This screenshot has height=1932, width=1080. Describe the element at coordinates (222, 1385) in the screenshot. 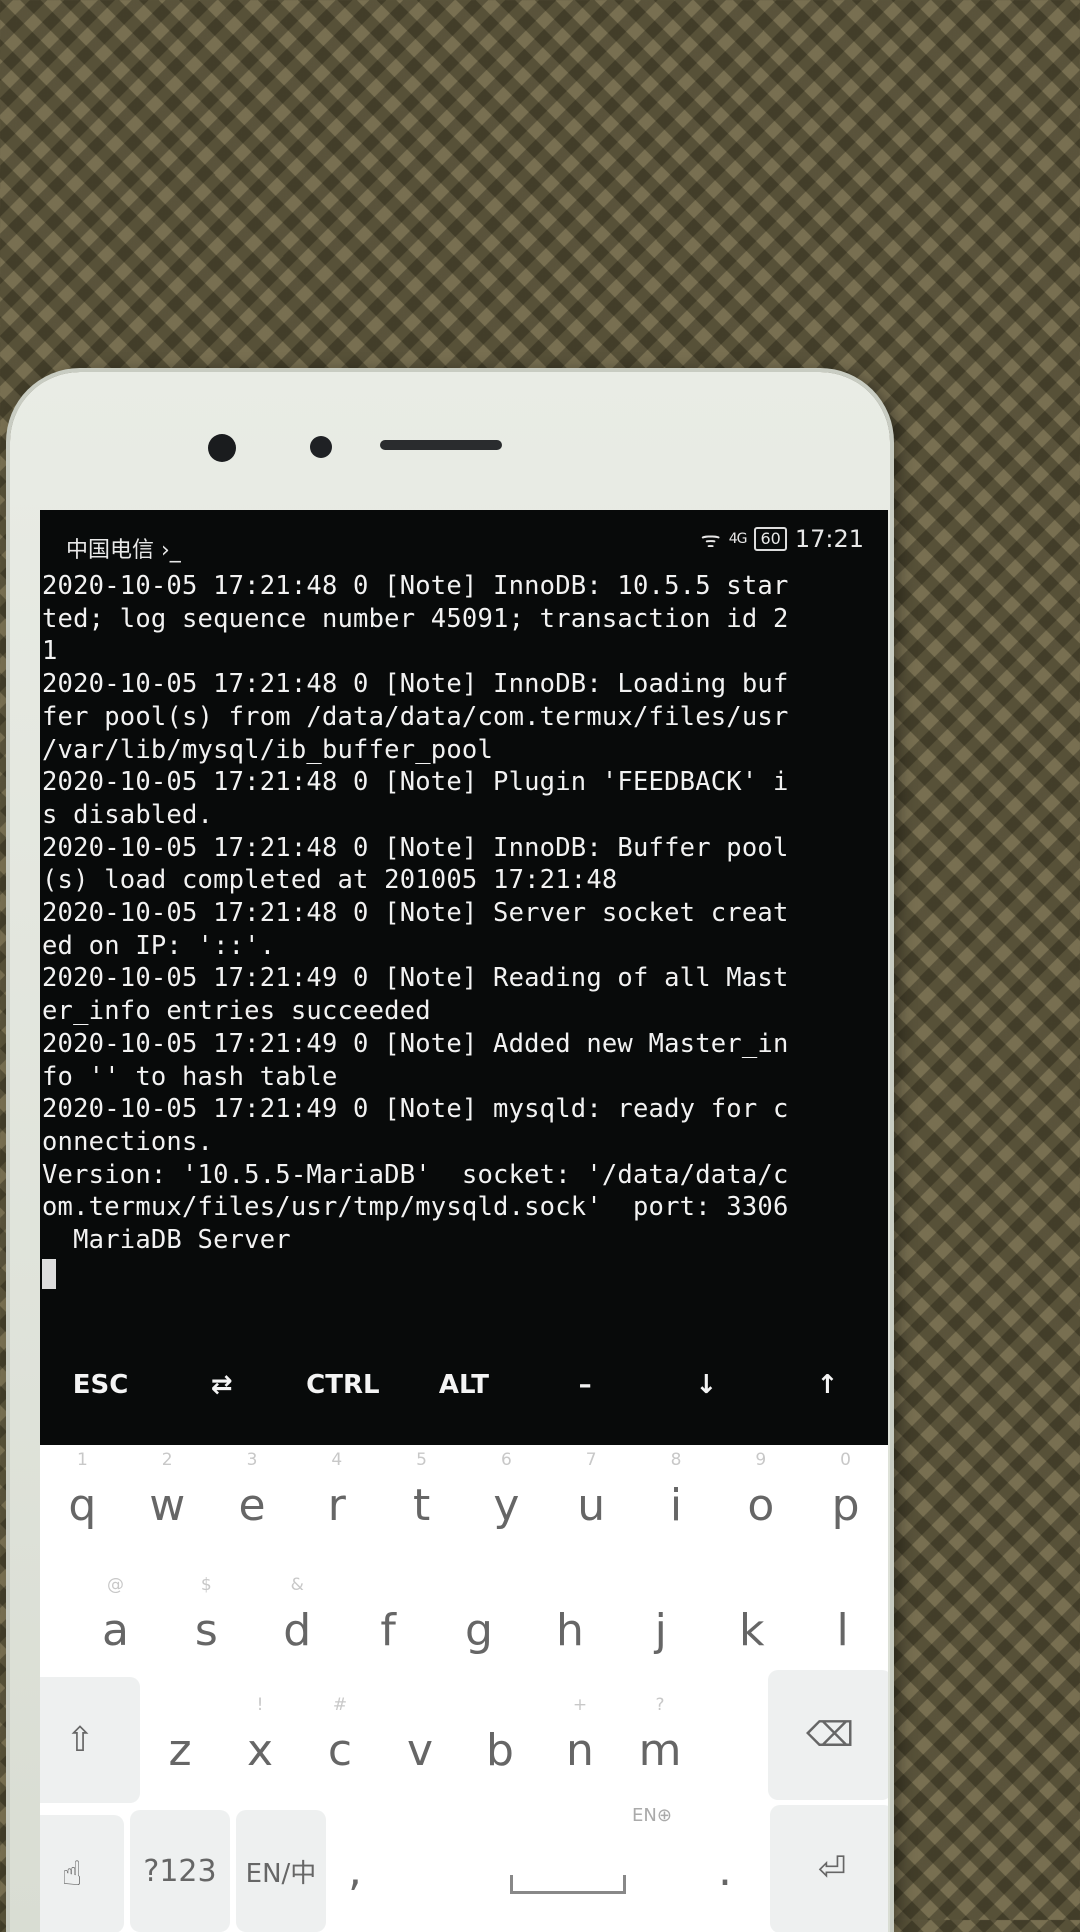

I see `tab-key: ⇄` at that location.